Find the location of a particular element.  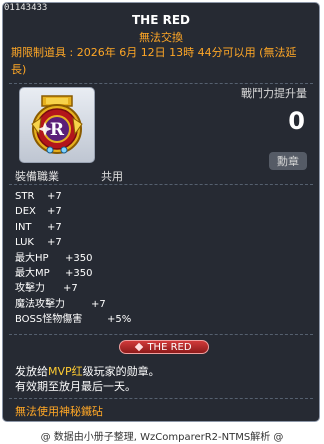

anvil-restriction: 無法使用神秘鐵砧 is located at coordinates (59, 411).